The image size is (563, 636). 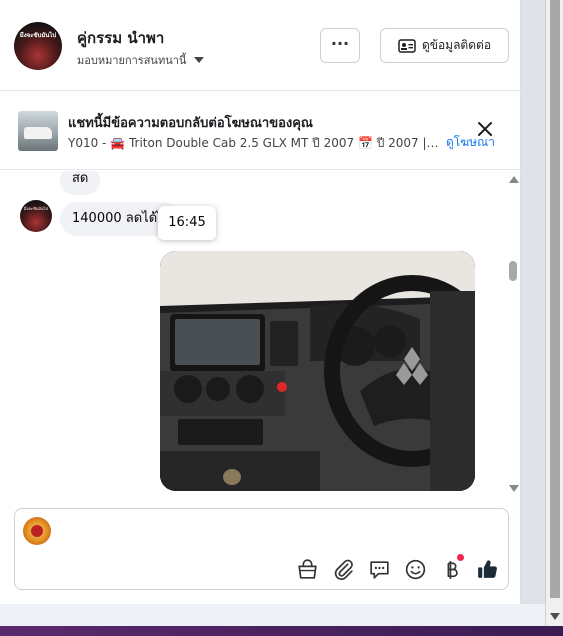 I want to click on panel-footer-strip, so click(x=272, y=615).